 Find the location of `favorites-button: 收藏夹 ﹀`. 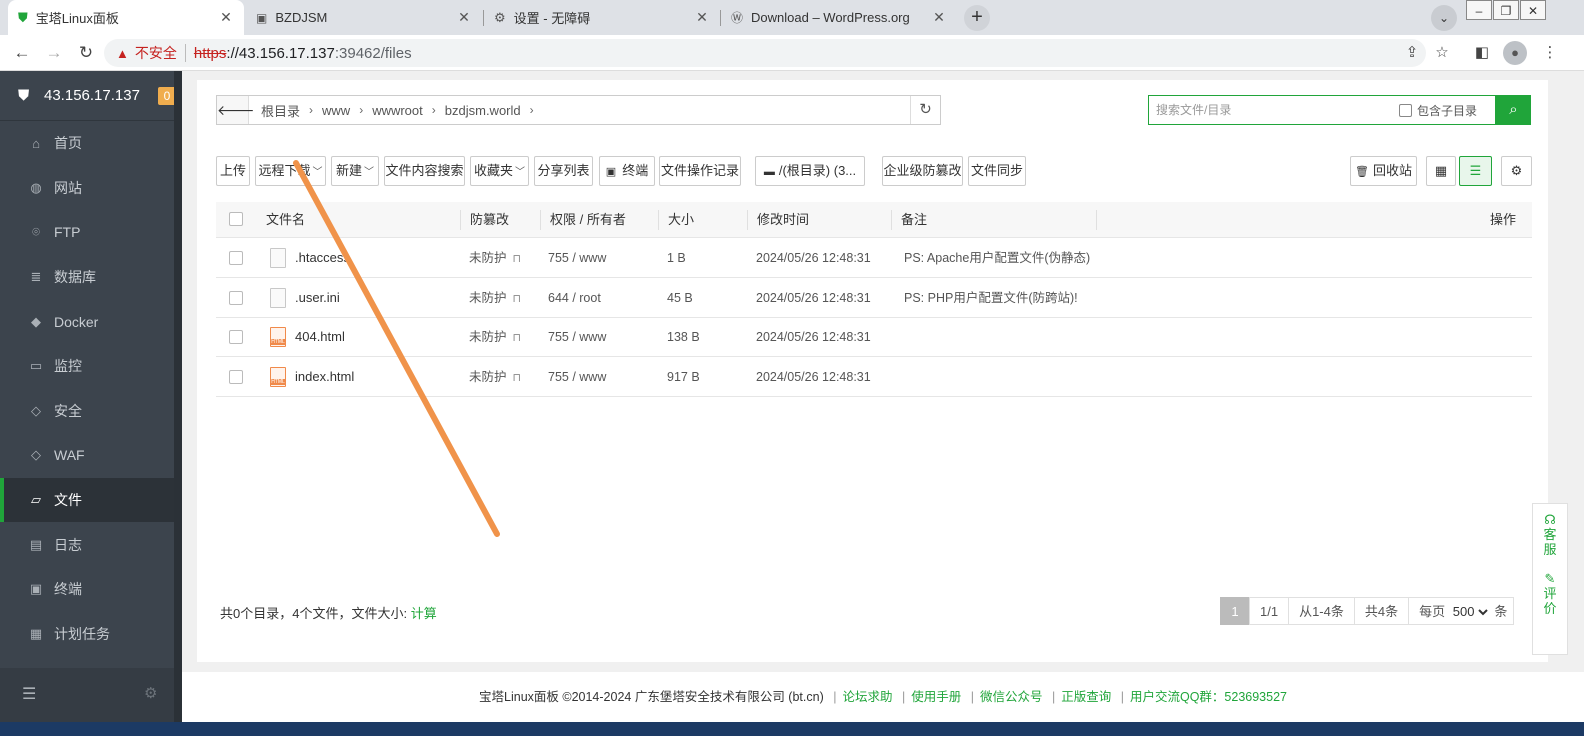

favorites-button: 收藏夹 ﹀ is located at coordinates (499, 171).